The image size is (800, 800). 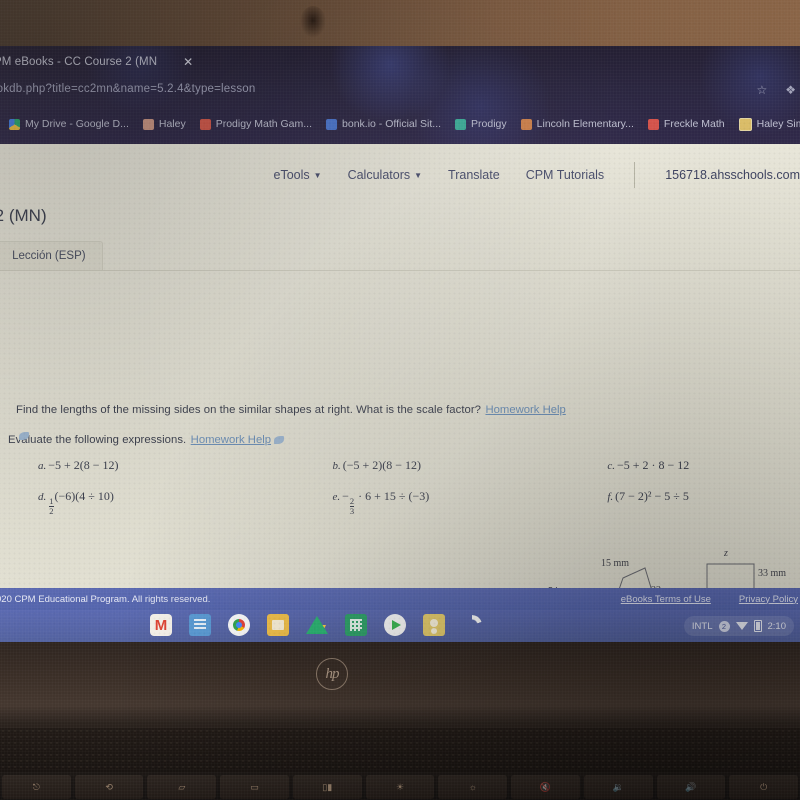 I want to click on nav-label: Calculators, so click(x=379, y=175).